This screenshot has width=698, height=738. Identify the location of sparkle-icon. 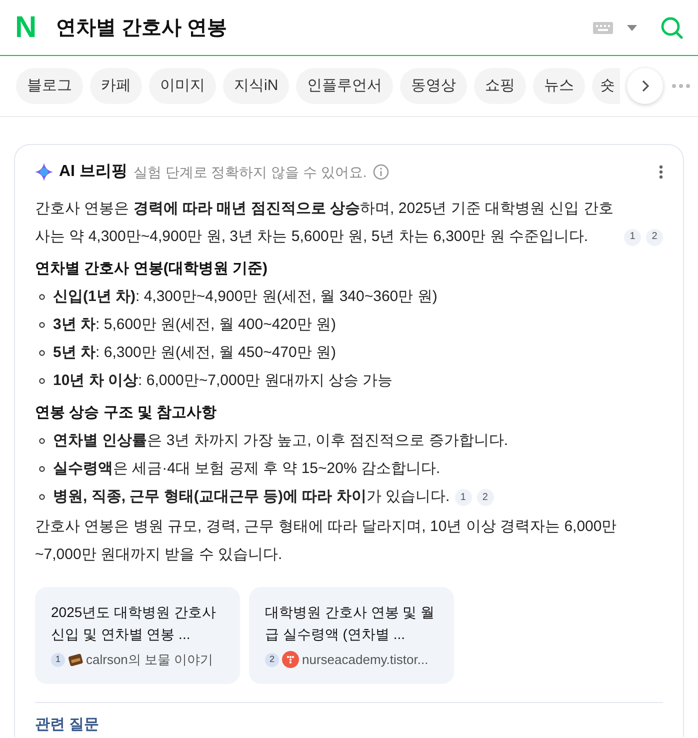
(44, 172).